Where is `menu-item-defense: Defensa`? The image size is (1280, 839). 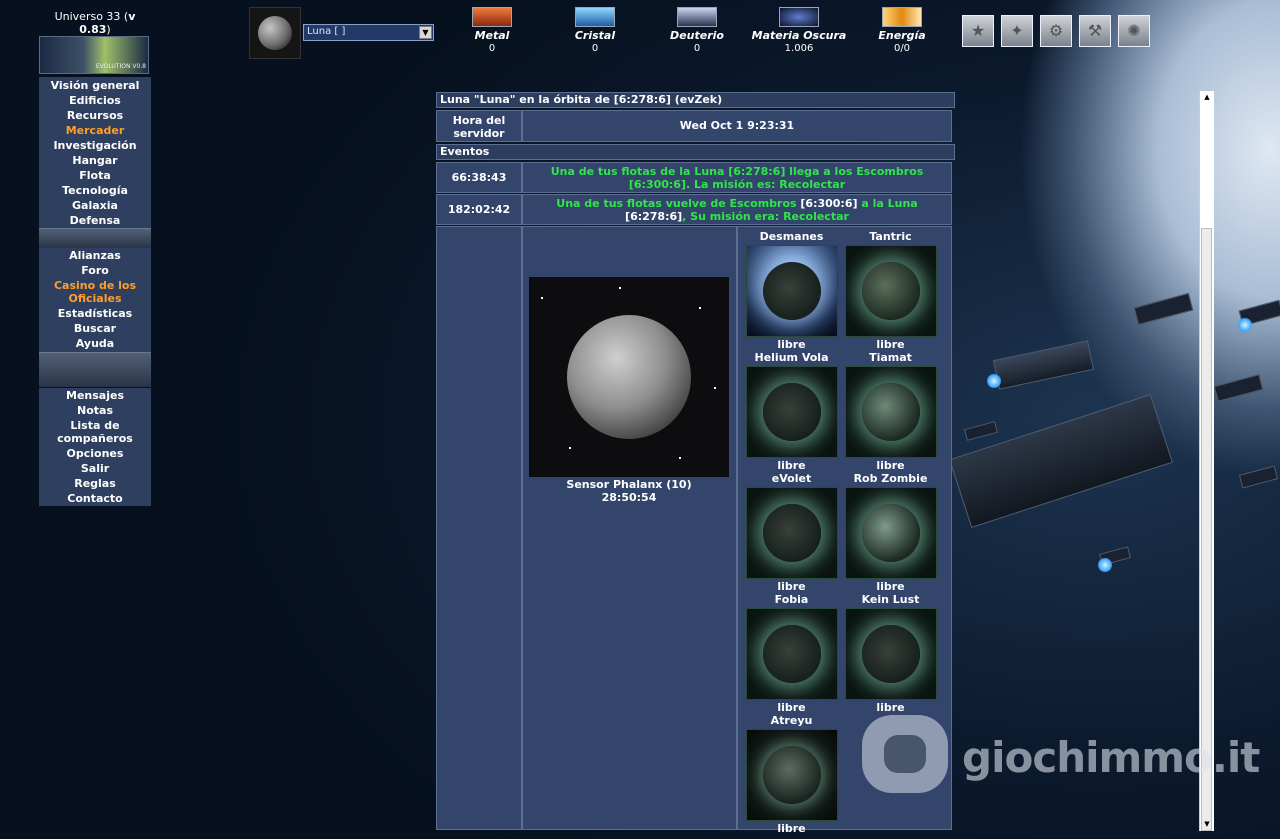 menu-item-defense: Defensa is located at coordinates (95, 220).